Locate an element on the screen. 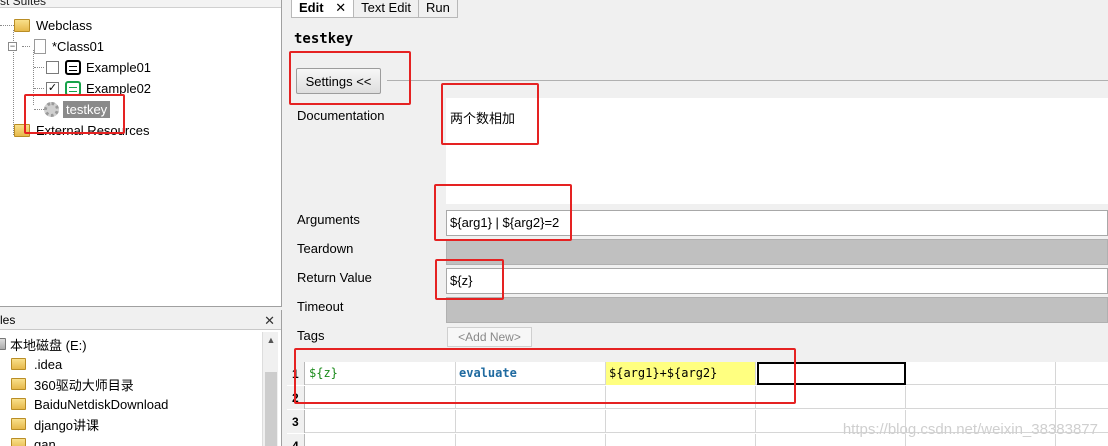  documentation-label: Documentation is located at coordinates (341, 115).